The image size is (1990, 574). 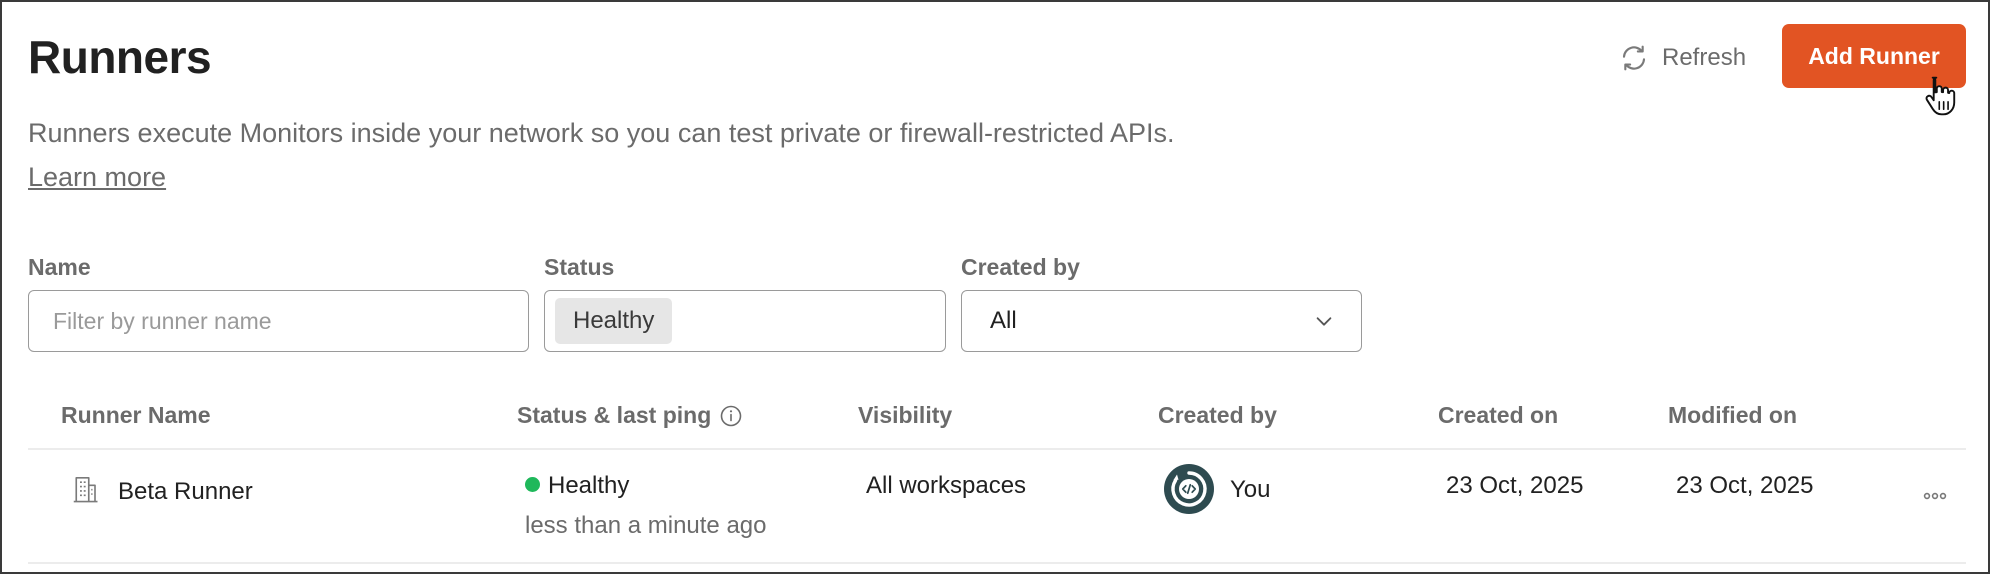 I want to click on status-filter-label: Status, so click(x=579, y=267).